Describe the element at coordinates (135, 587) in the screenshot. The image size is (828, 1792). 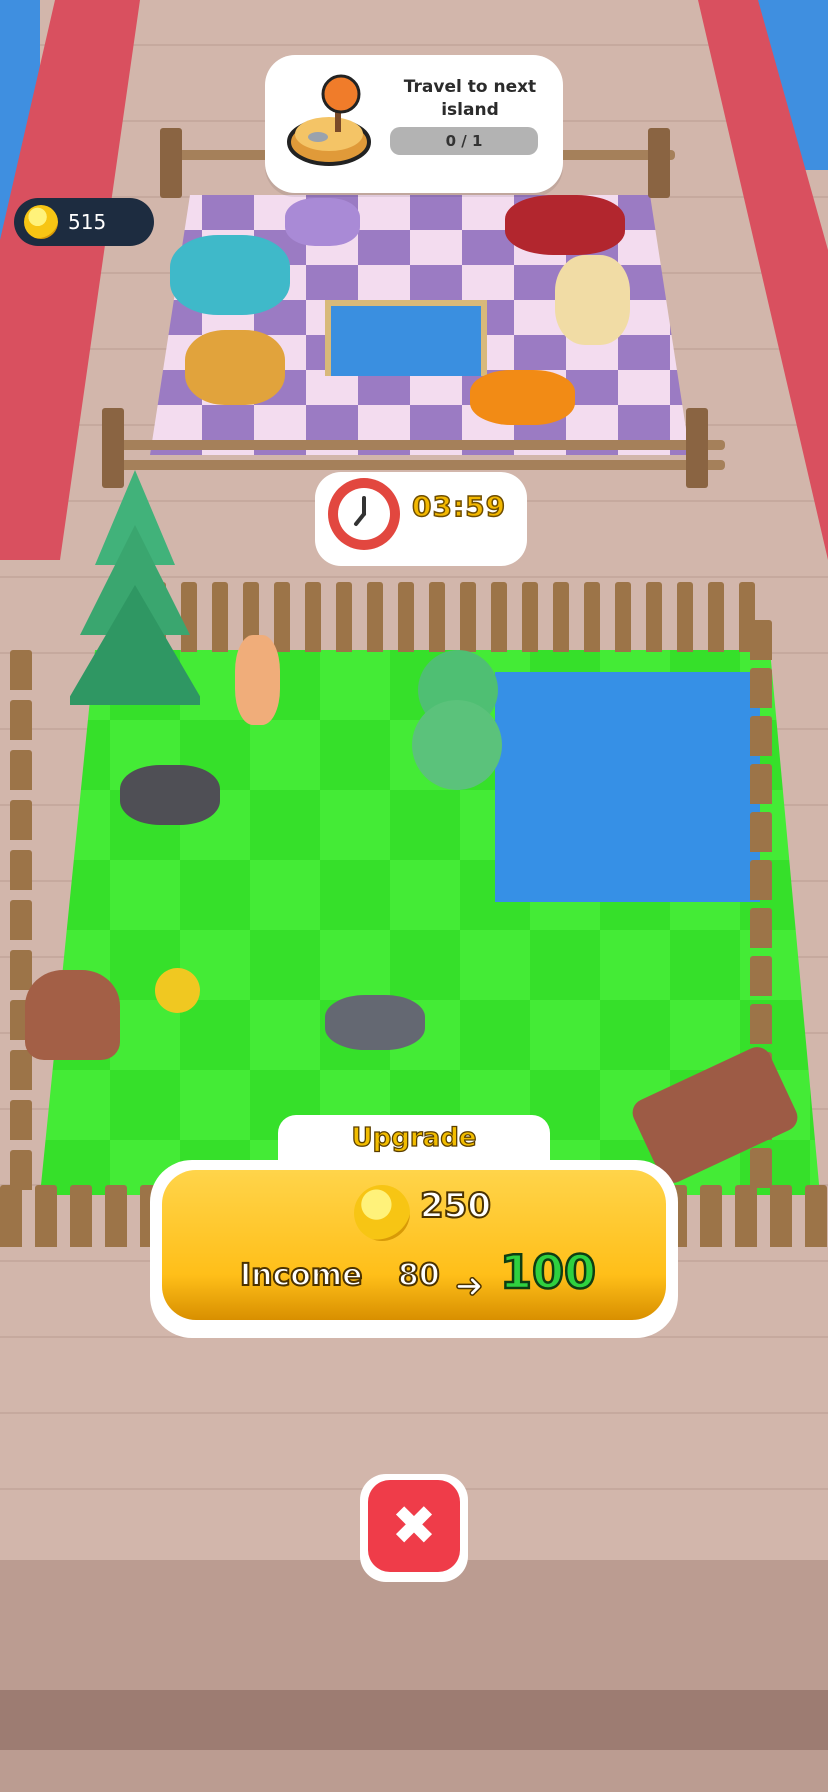
I see `pine-tree` at that location.